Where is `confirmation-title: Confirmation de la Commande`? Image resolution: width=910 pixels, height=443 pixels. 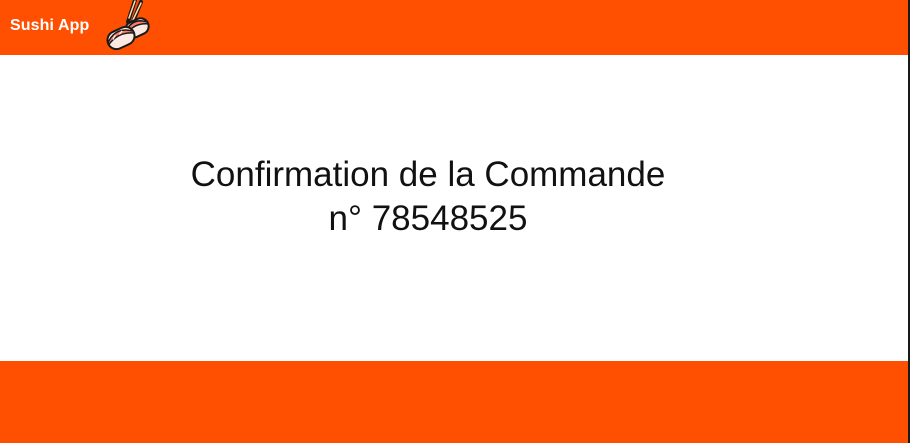 confirmation-title: Confirmation de la Commande is located at coordinates (428, 174).